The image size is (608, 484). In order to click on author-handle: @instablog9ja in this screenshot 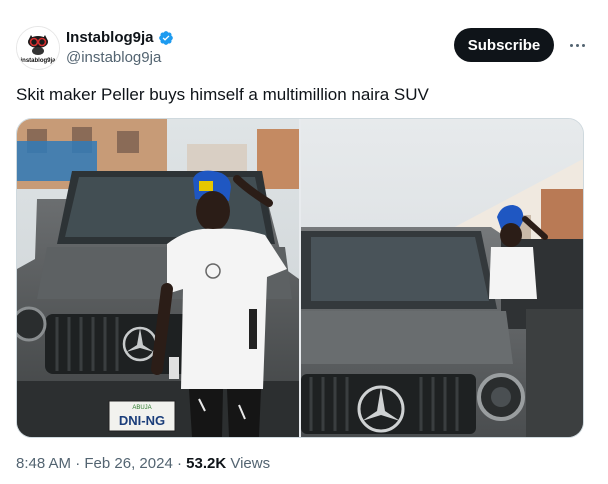, I will do `click(120, 58)`.